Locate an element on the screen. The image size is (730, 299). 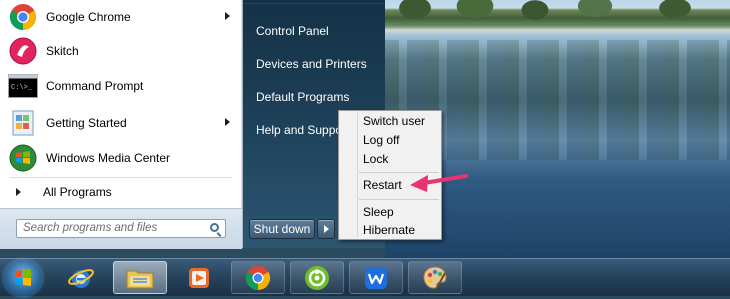
command-prompt-icon: C:\>_ is located at coordinates (23, 86).